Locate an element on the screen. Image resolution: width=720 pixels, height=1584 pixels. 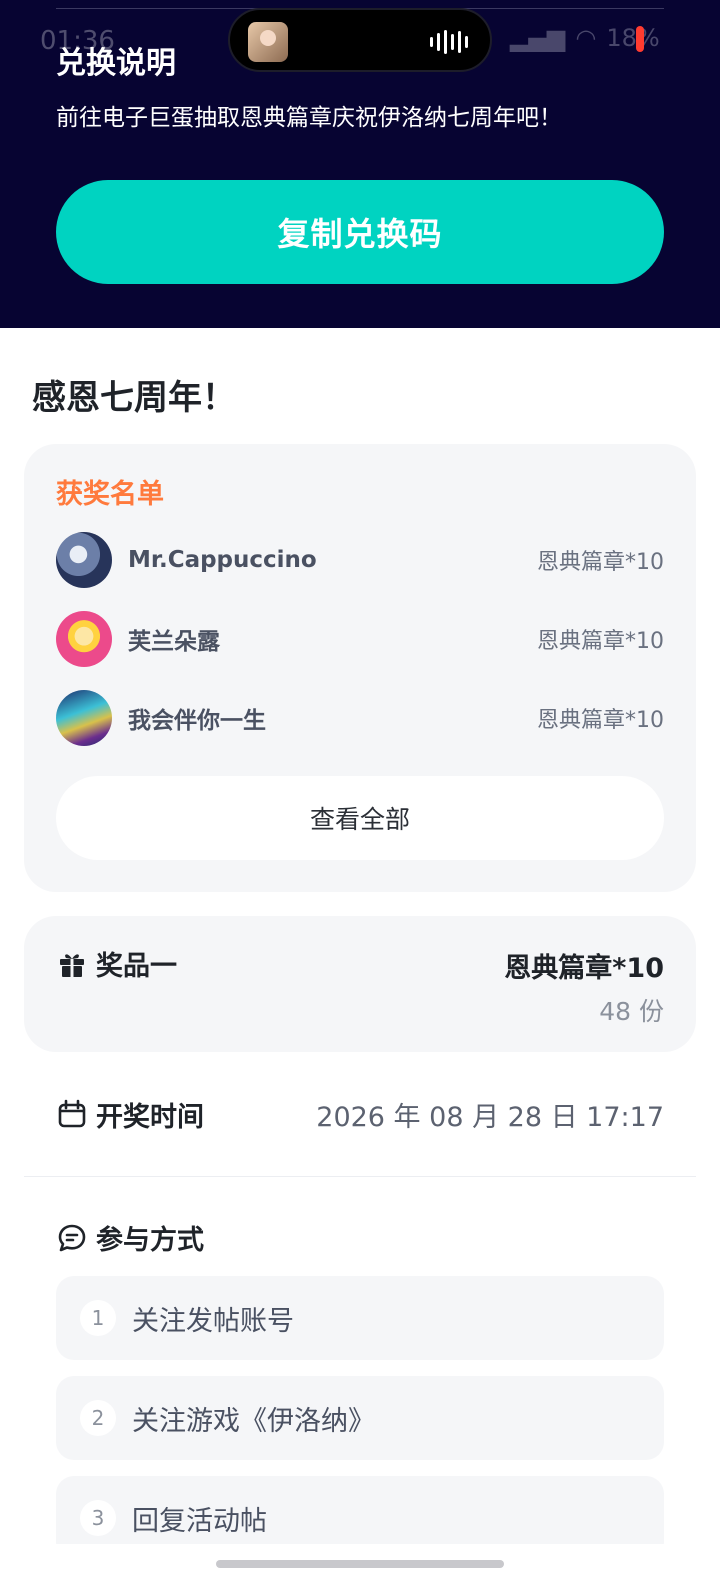
step-text: 关注发帖账号 is located at coordinates (213, 1321).